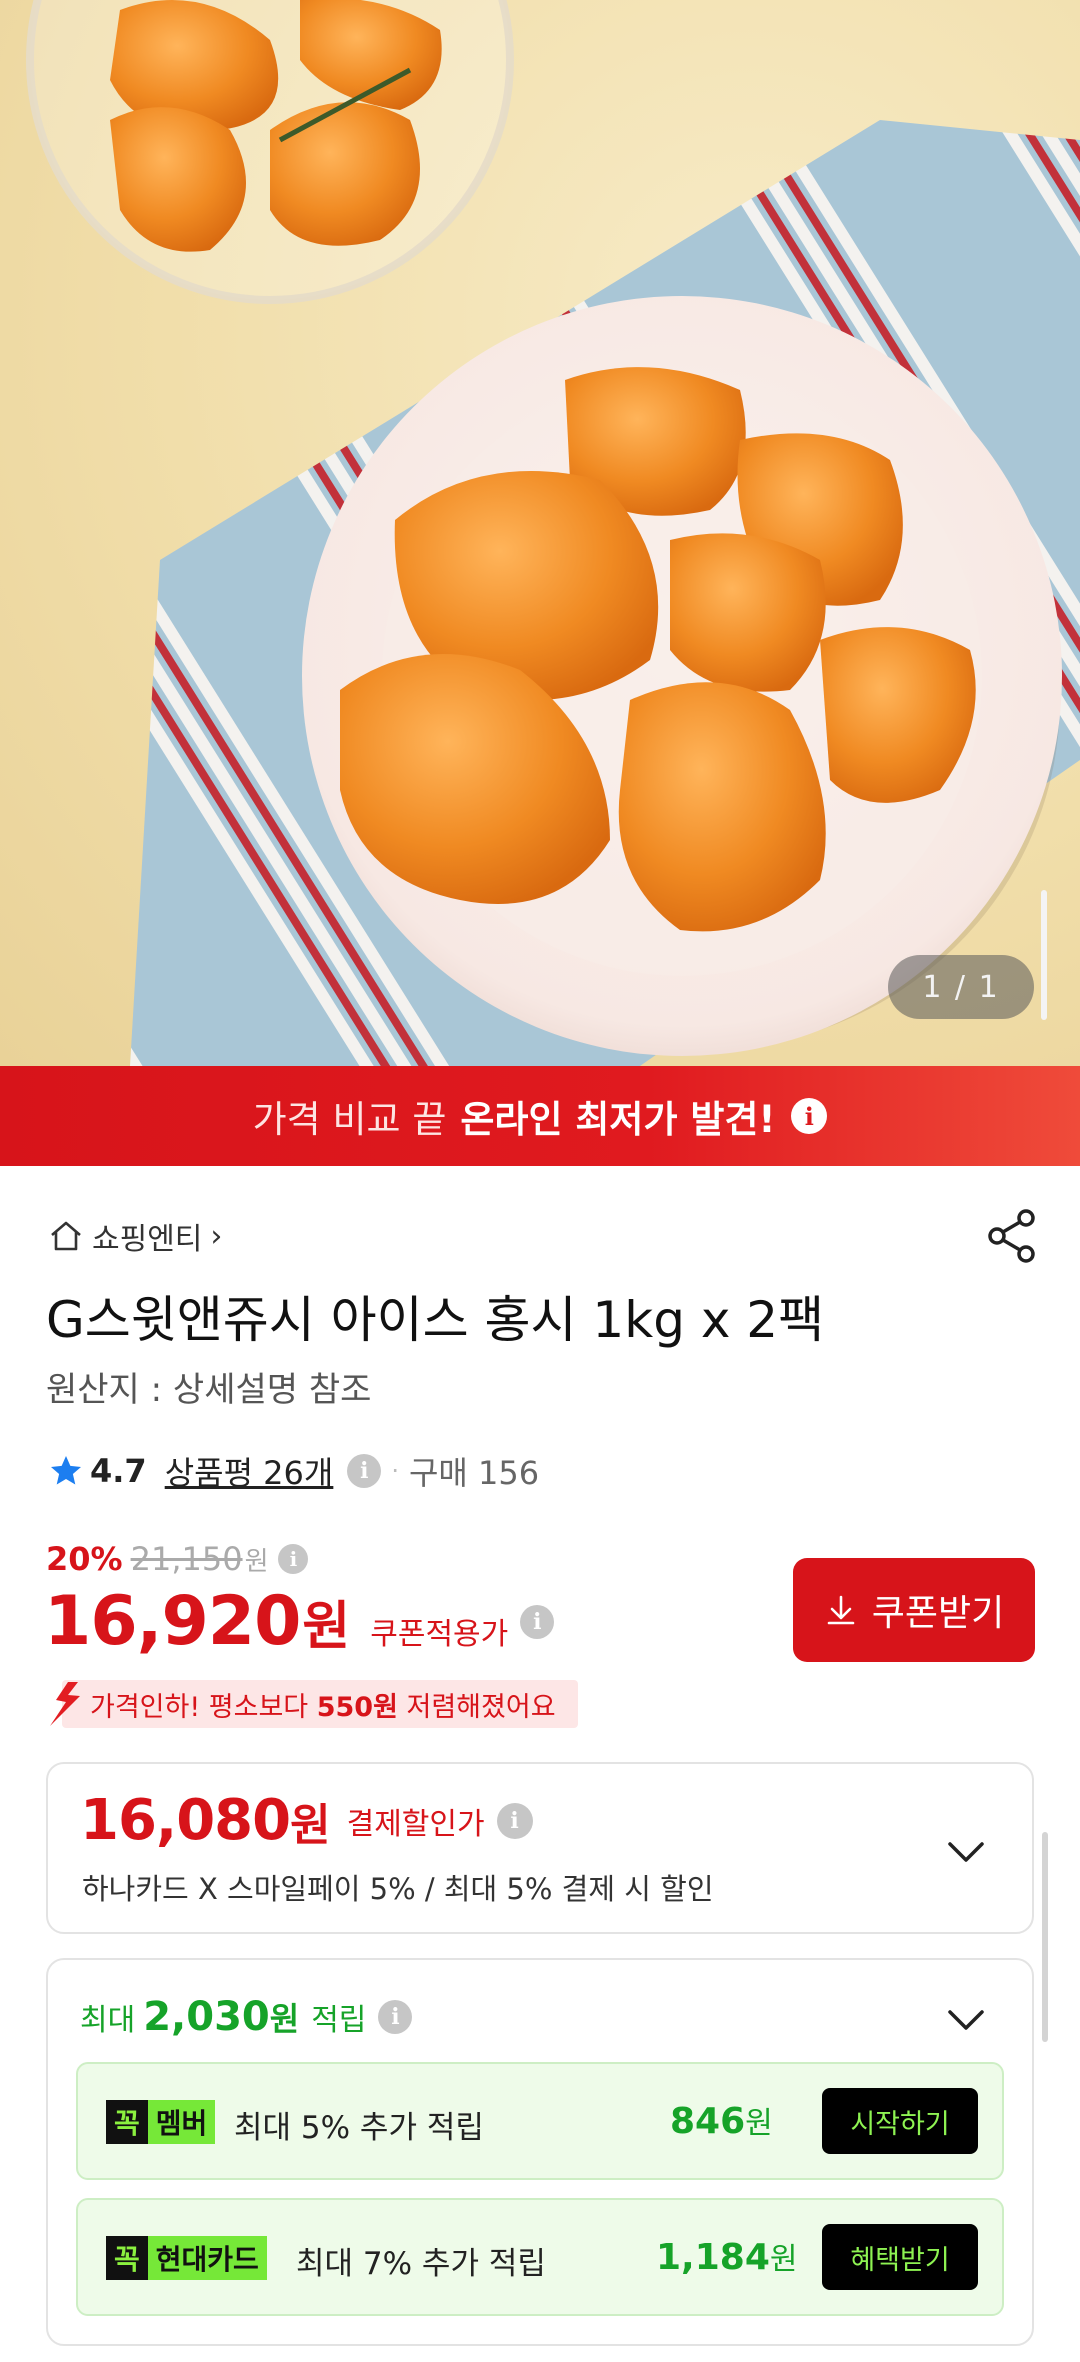  What do you see at coordinates (349, 1119) in the screenshot?
I see `banner-text: 가격 비교 끝` at bounding box center [349, 1119].